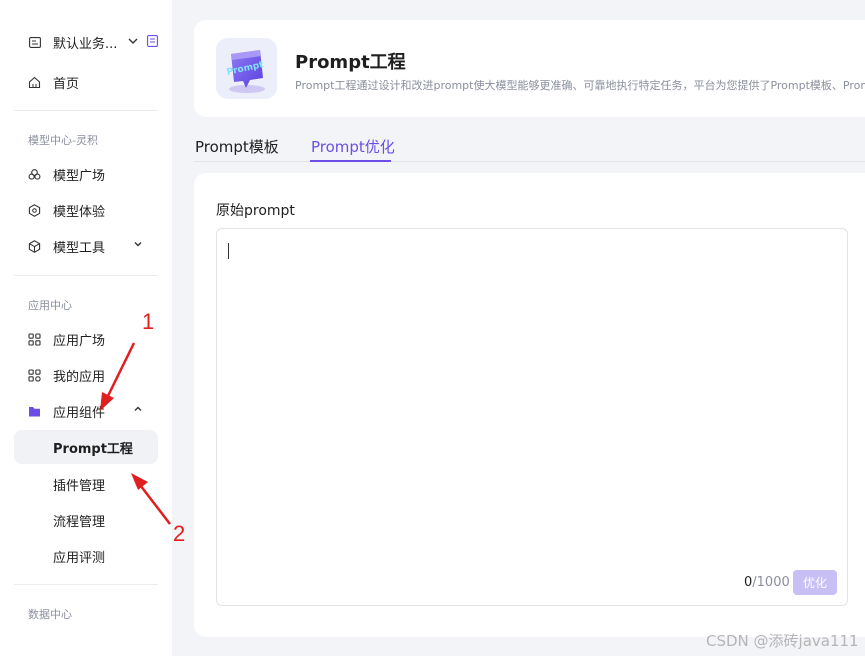  What do you see at coordinates (350, 62) in the screenshot?
I see `page-title: Prompt工程` at bounding box center [350, 62].